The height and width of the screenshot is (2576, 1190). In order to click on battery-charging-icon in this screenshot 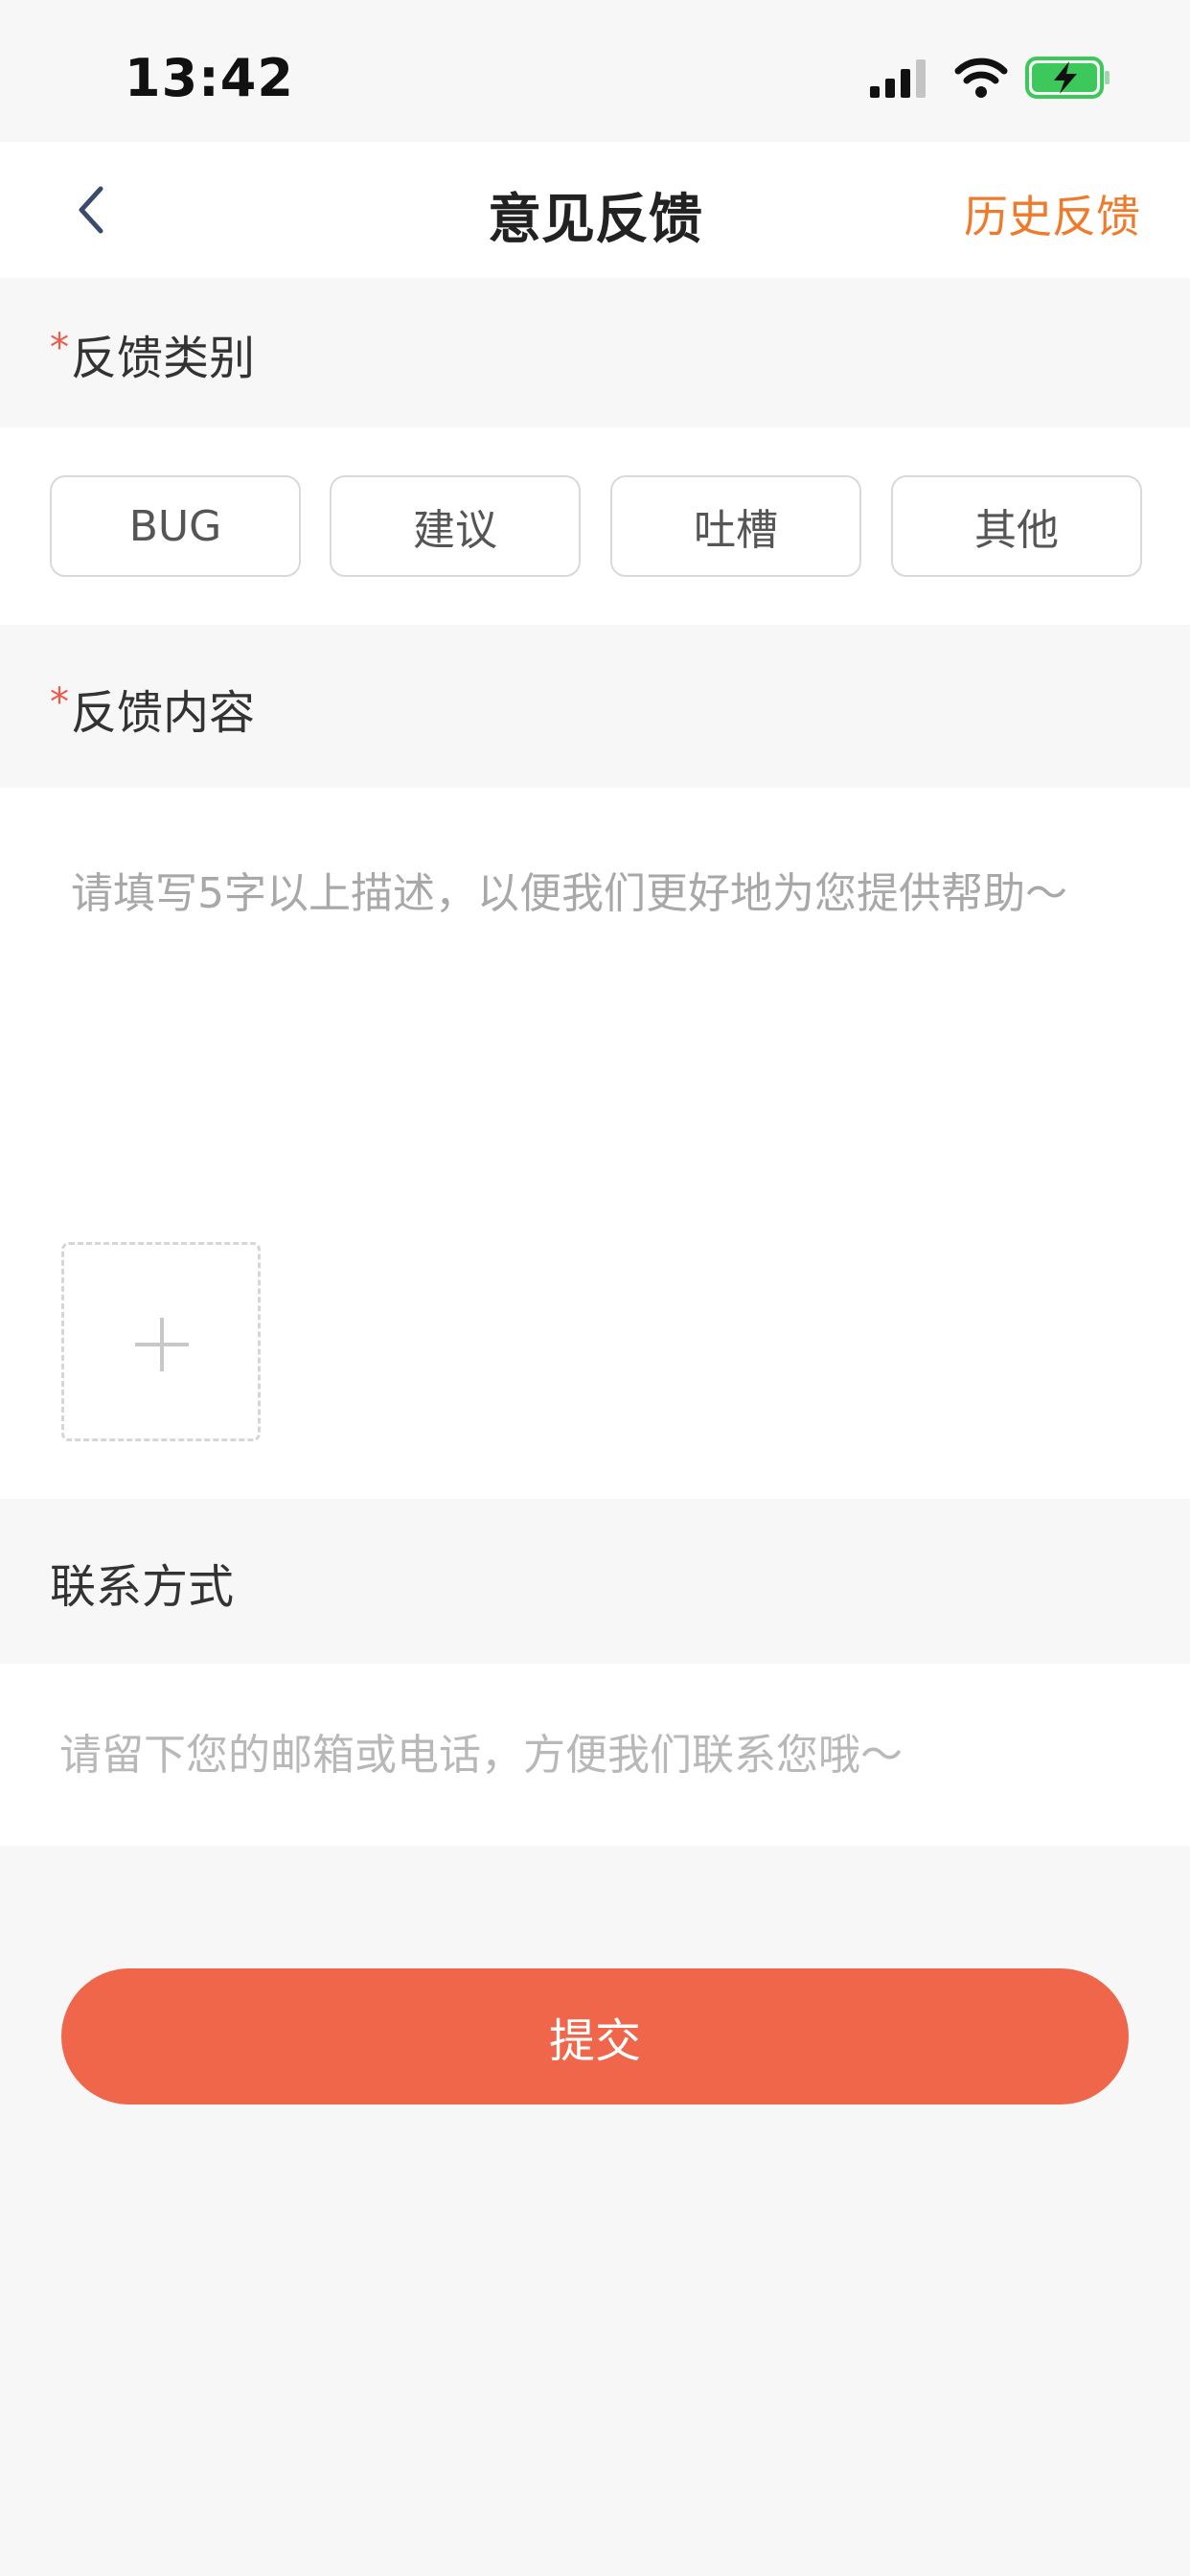, I will do `click(1068, 78)`.